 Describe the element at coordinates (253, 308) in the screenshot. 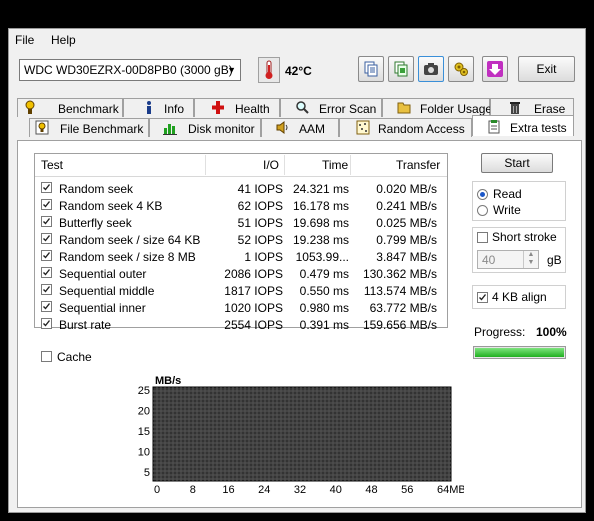

I see `row-io: 1020 IOPS` at that location.